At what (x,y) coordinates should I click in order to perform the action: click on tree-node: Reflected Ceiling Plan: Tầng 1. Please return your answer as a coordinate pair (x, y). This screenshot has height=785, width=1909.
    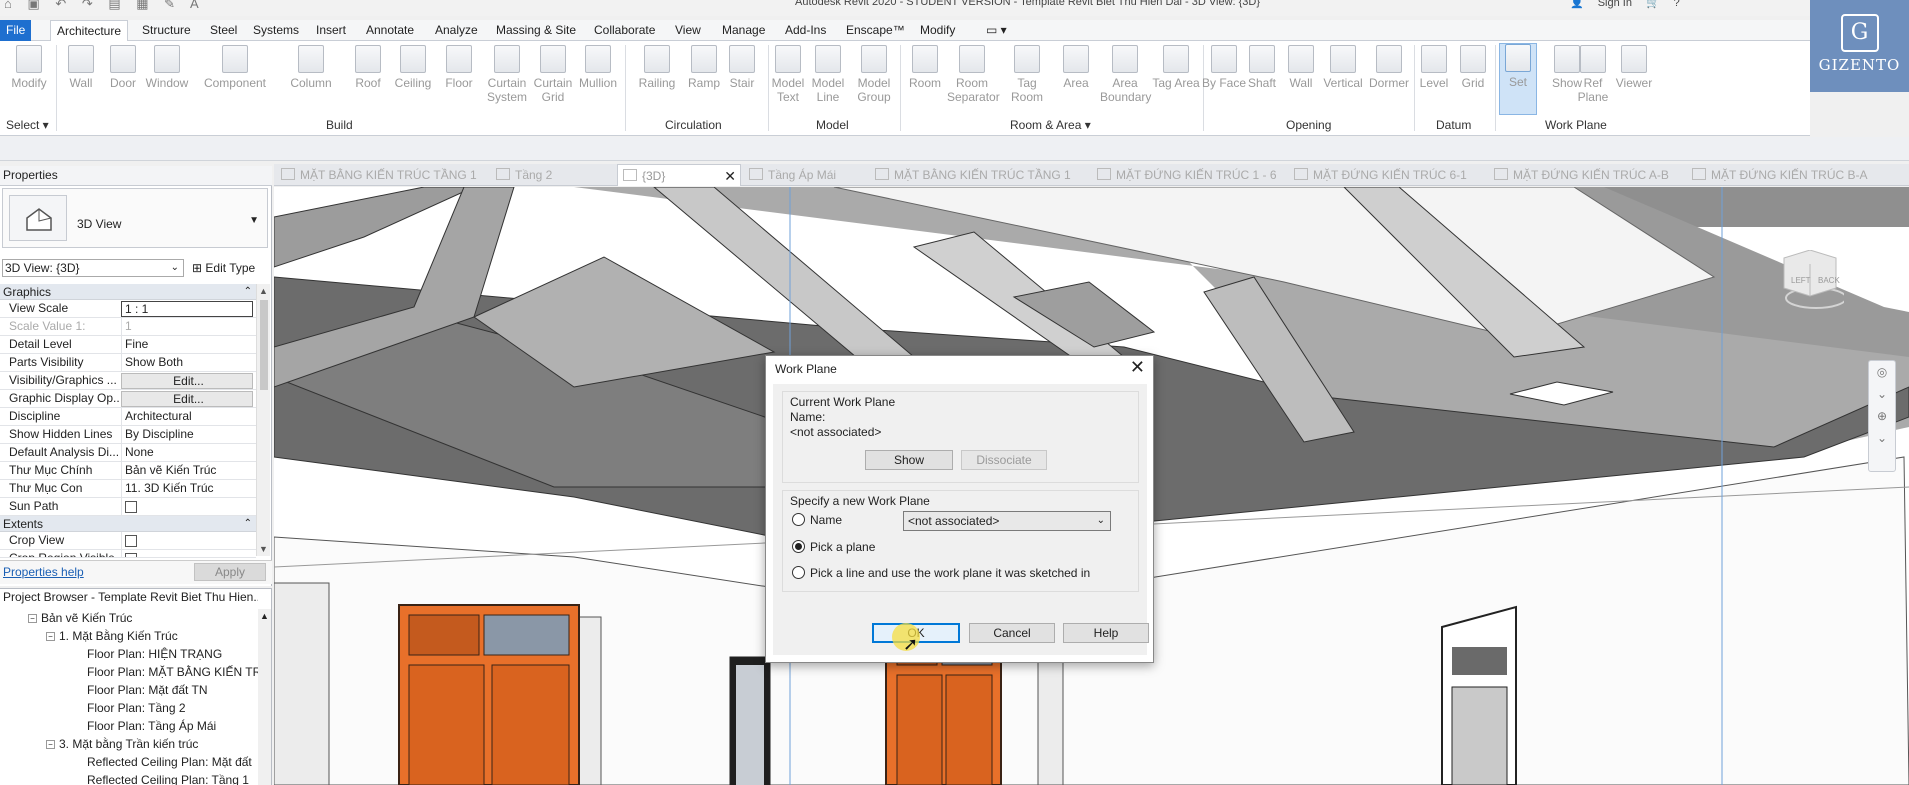
    Looking at the image, I should click on (129, 778).